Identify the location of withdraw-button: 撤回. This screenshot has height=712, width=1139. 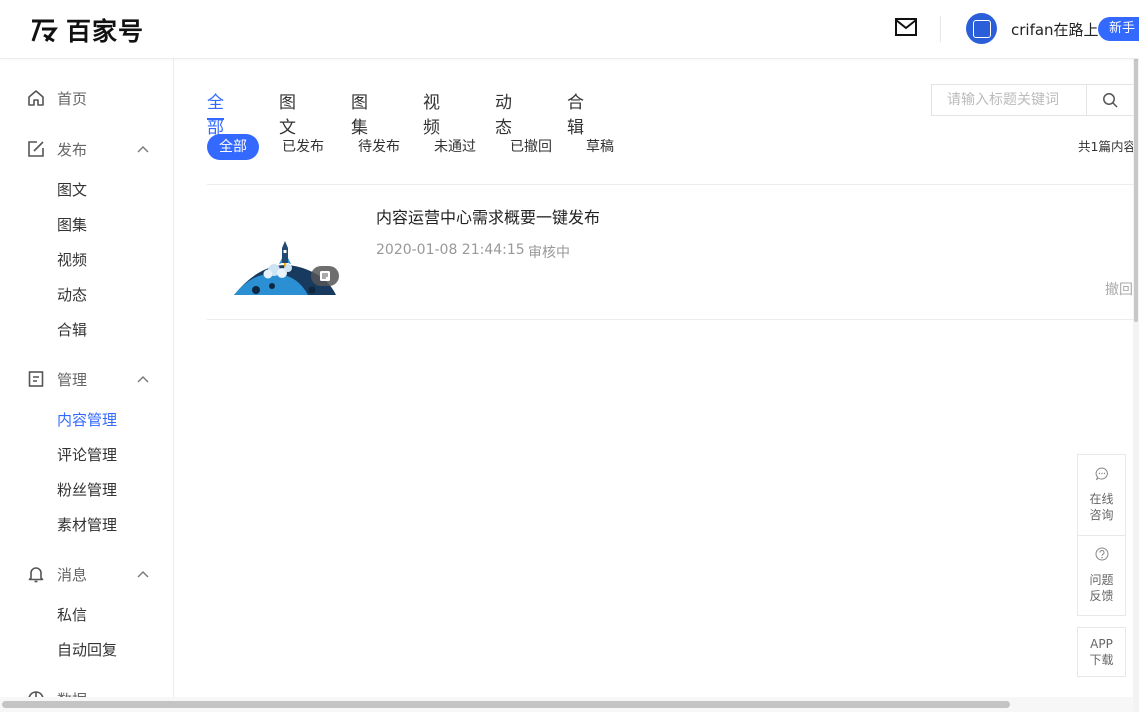
(1119, 289).